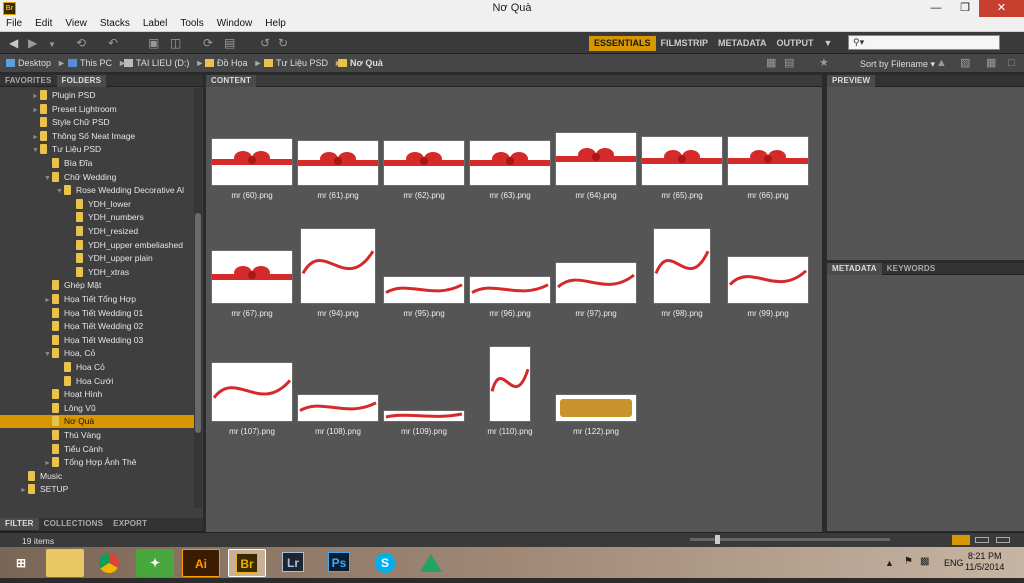 This screenshot has width=1024, height=583. I want to click on quality-icon: ▦, so click(771, 63).